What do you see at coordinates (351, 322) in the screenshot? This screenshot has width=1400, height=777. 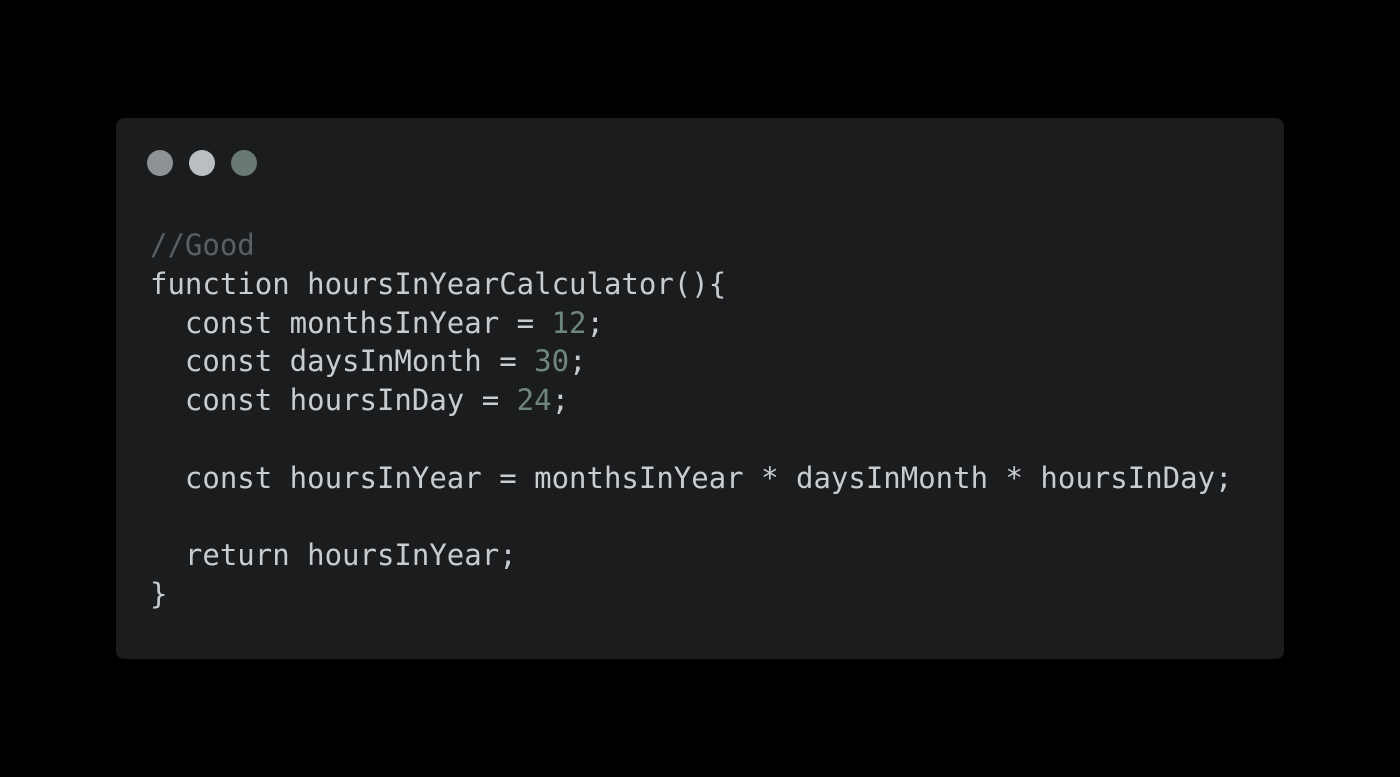 I see `code-token-plain: const monthsInYear =` at bounding box center [351, 322].